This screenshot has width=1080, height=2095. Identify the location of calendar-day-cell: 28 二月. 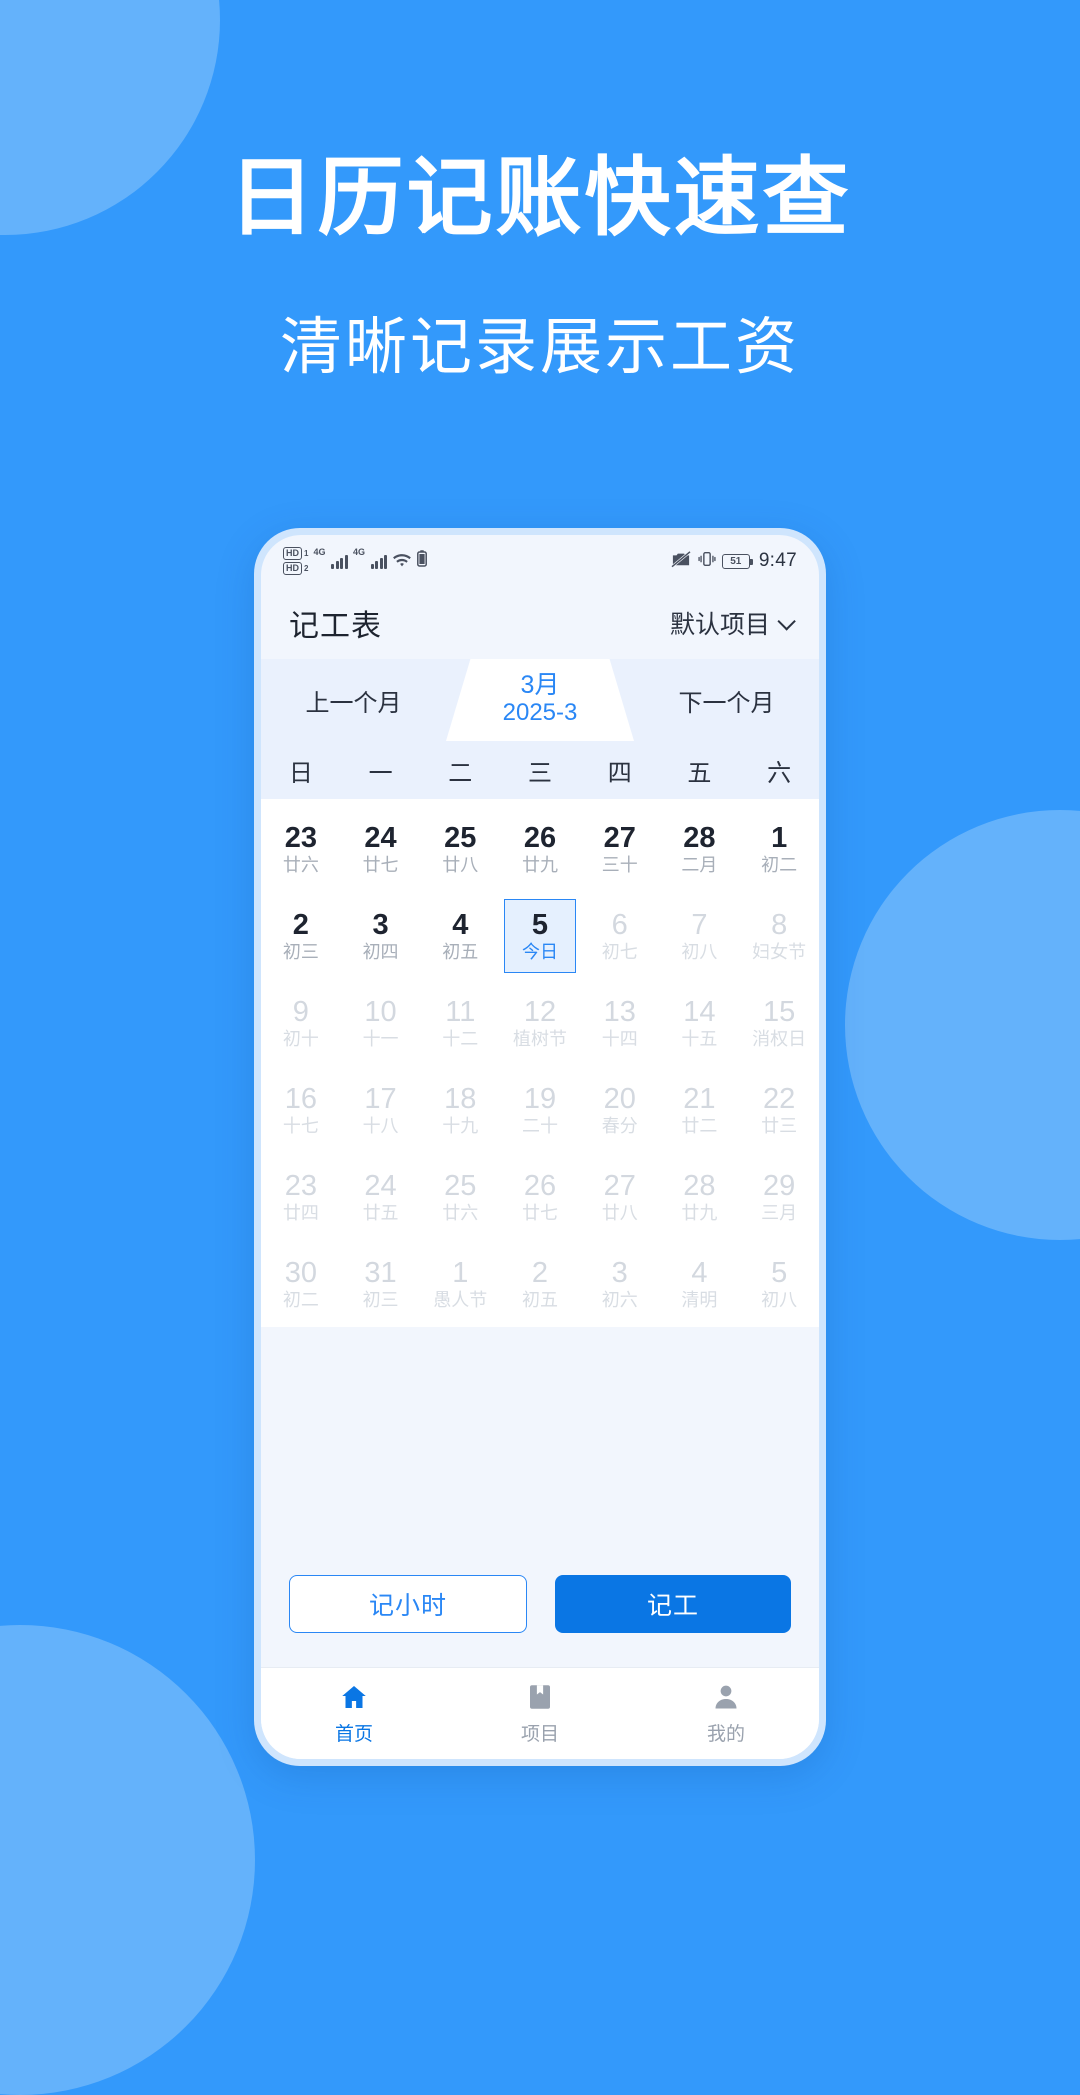
(700, 848).